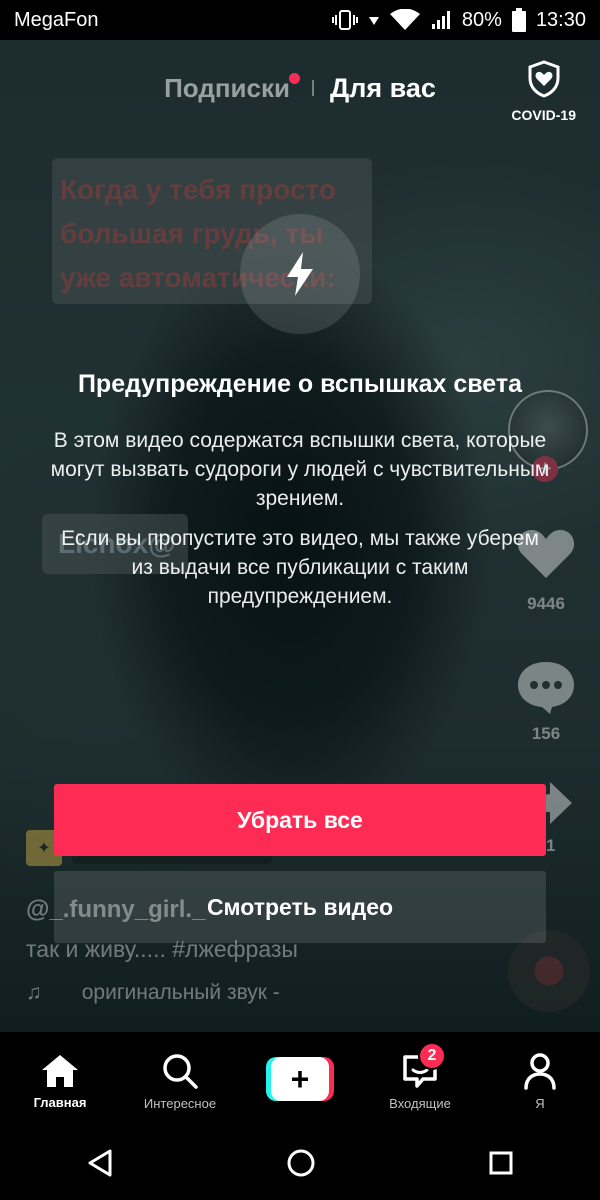 The image size is (600, 1200). What do you see at coordinates (432, 1056) in the screenshot?
I see `inbox-badge: 2` at bounding box center [432, 1056].